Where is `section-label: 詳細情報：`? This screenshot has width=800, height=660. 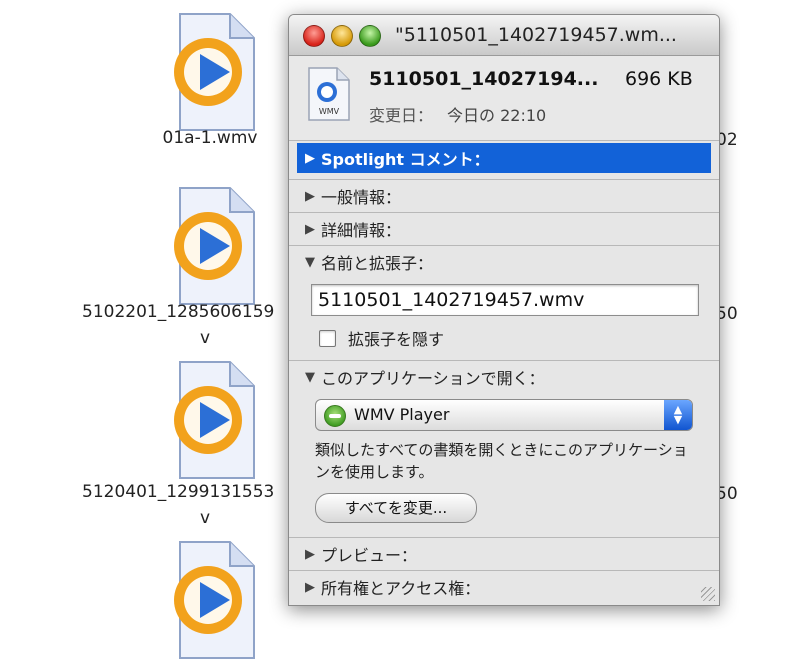 section-label: 詳細情報： is located at coordinates (361, 230).